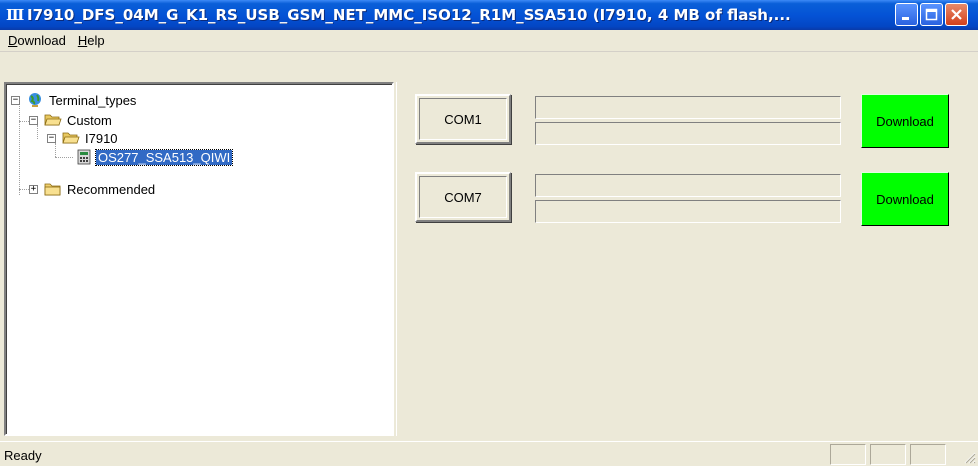 This screenshot has height=466, width=978. I want to click on minimize-button, so click(906, 14).